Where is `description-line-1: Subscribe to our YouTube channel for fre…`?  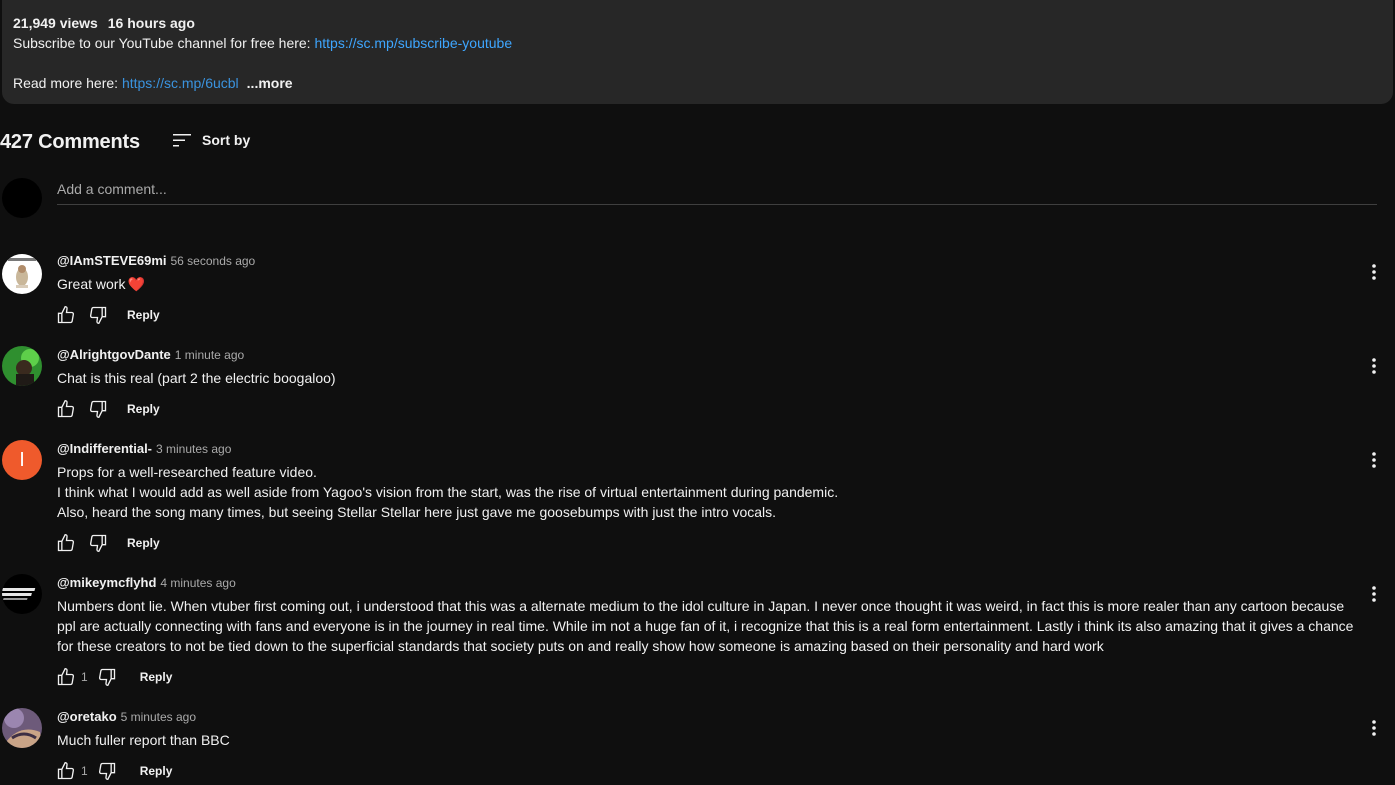
description-line-1: Subscribe to our YouTube channel for fre… is located at coordinates (697, 43).